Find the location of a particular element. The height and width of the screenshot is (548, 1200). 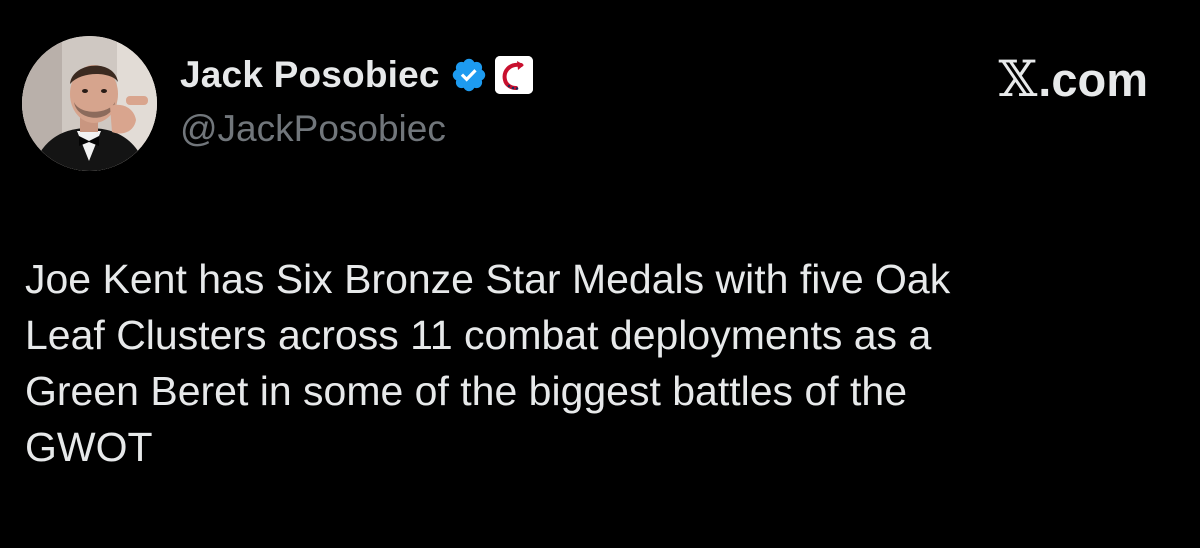

x-com-logo: 𝕏 .com is located at coordinates (1074, 79).